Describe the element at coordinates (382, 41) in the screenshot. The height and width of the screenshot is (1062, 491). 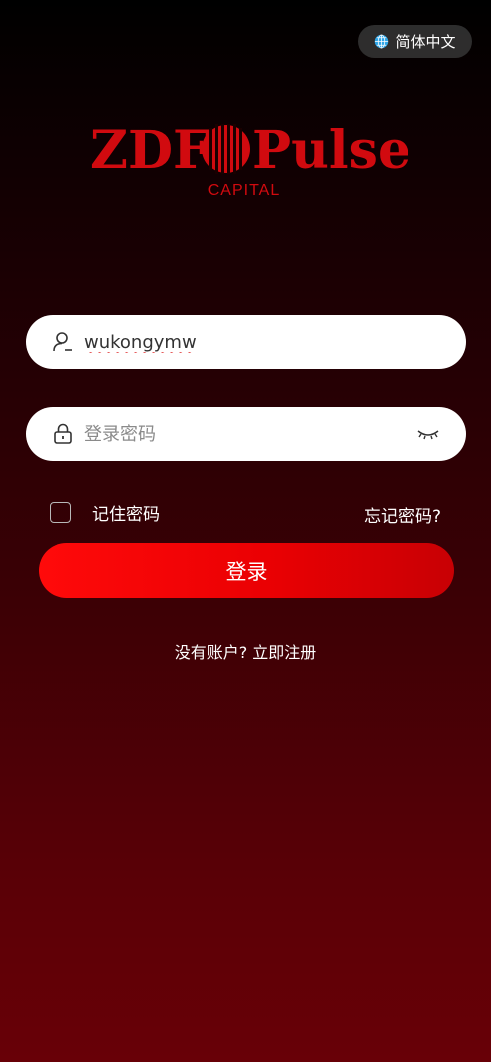
I see `globe-icon` at that location.